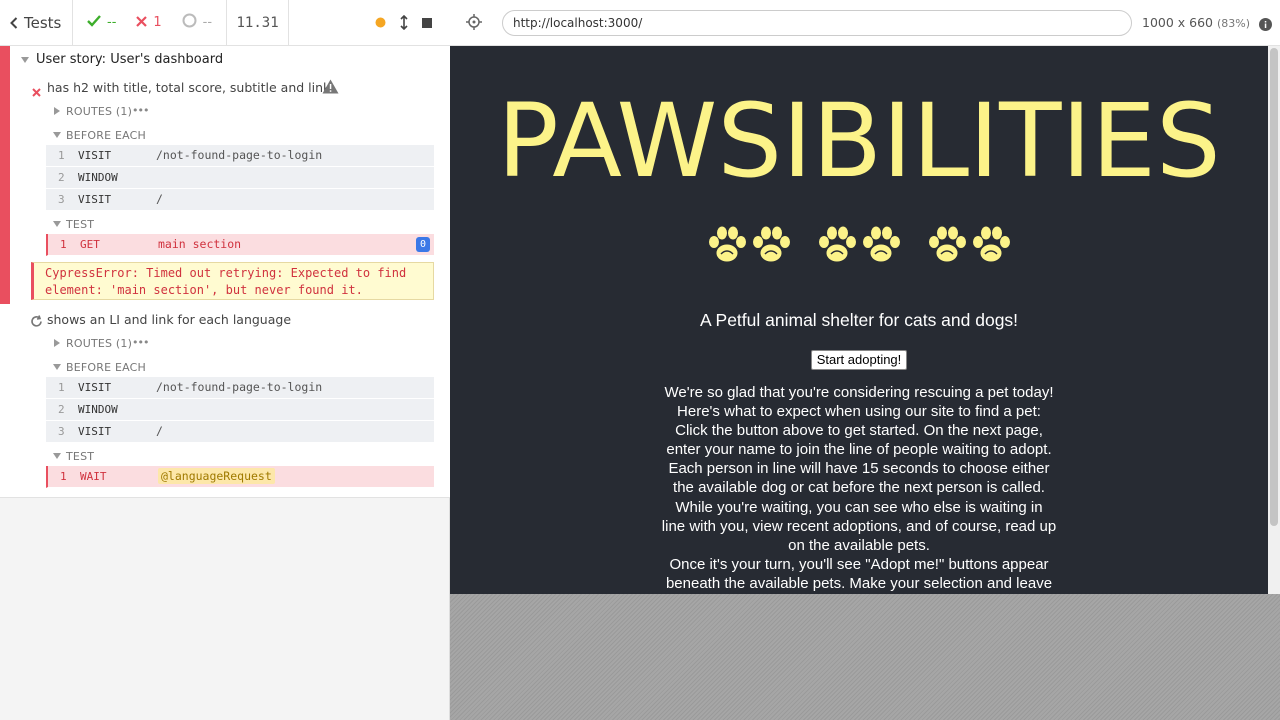 Image resolution: width=1280 pixels, height=720 pixels. Describe the element at coordinates (106, 367) in the screenshot. I see `before-each-label-2: BEFORE EACH` at that location.